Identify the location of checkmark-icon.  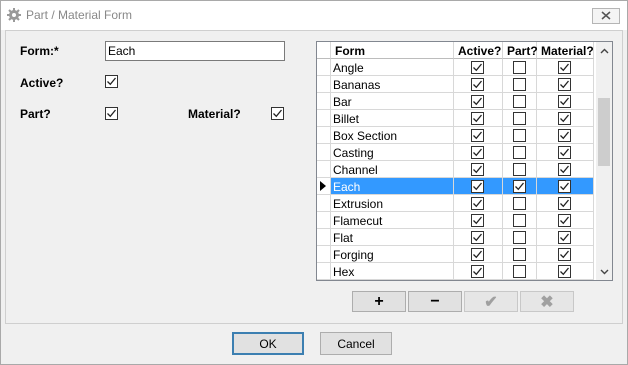
(112, 113).